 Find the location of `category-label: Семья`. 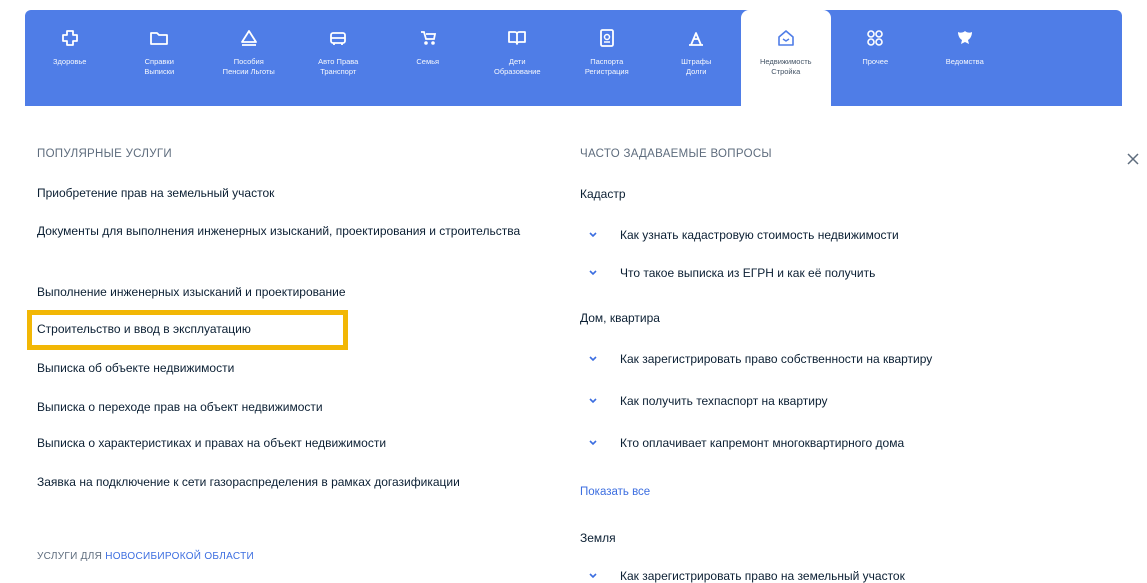

category-label: Семья is located at coordinates (428, 61).